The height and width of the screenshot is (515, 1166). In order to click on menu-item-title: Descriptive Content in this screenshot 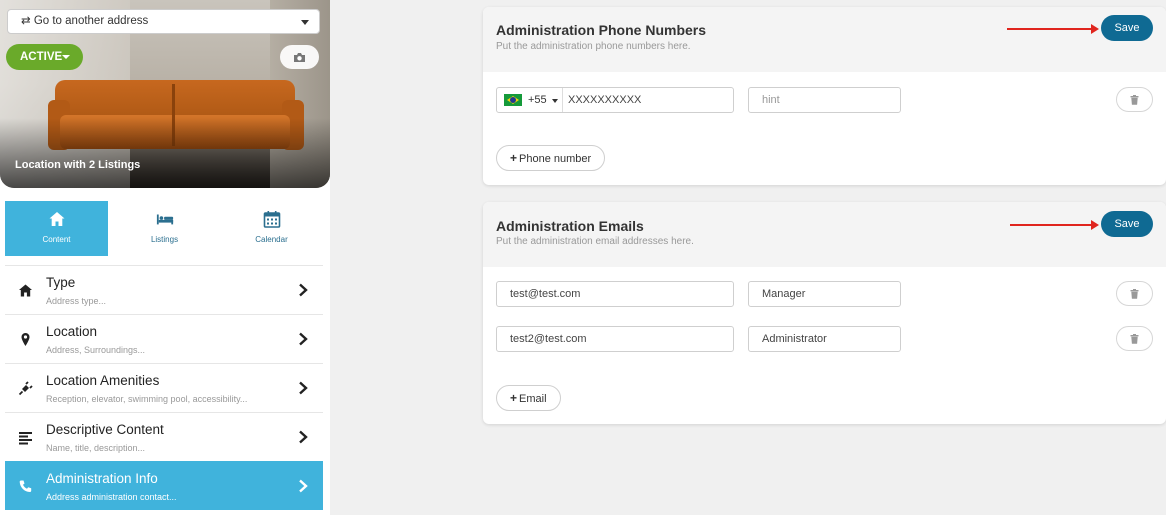, I will do `click(105, 429)`.